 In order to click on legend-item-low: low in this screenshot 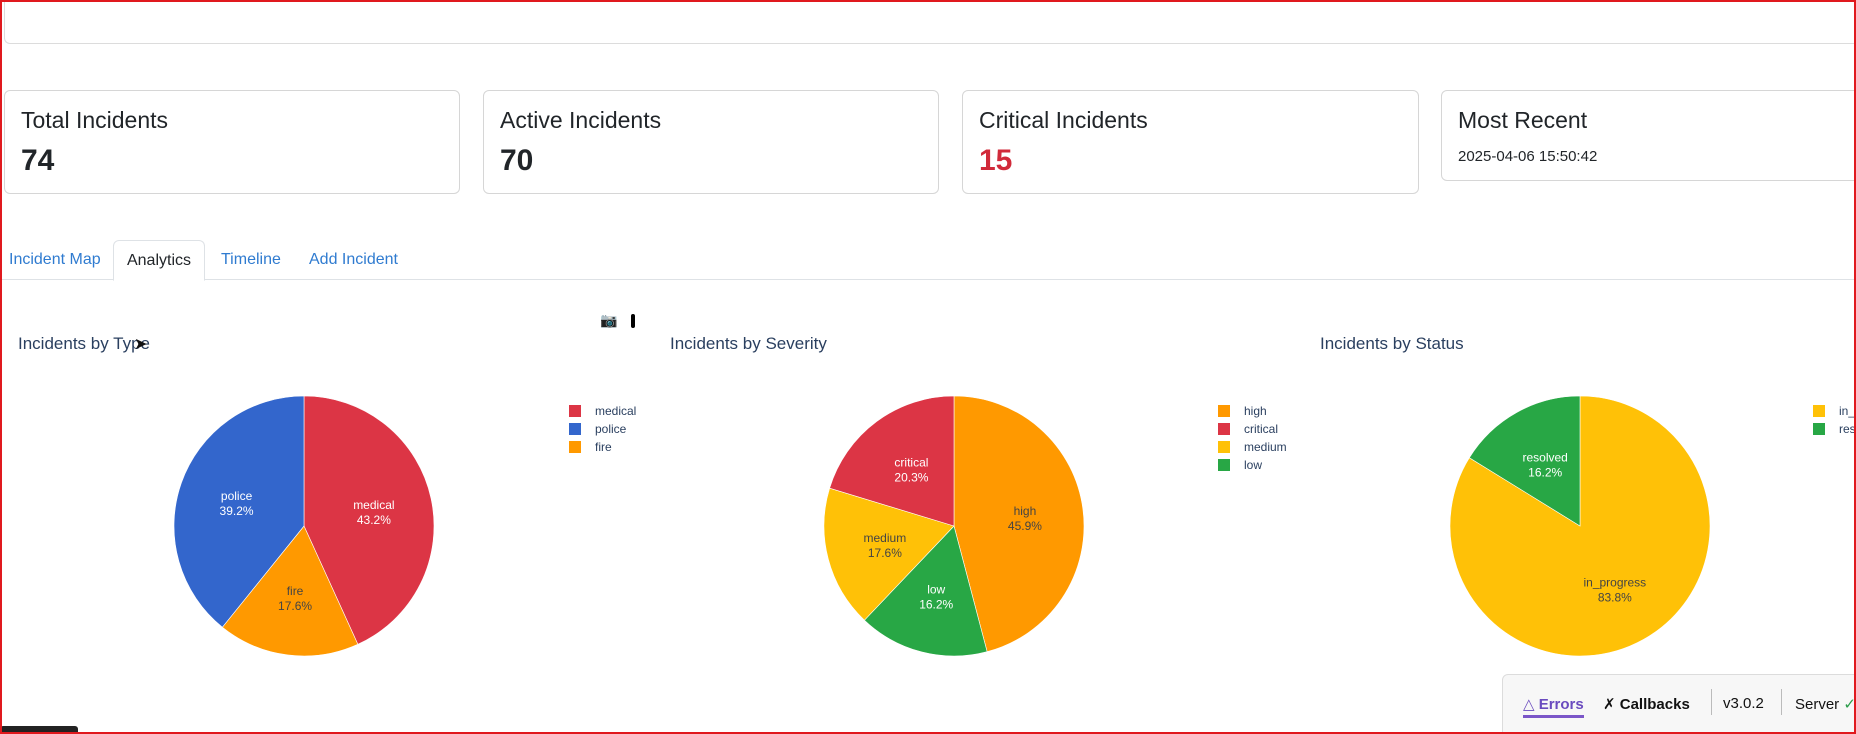, I will do `click(1252, 465)`.